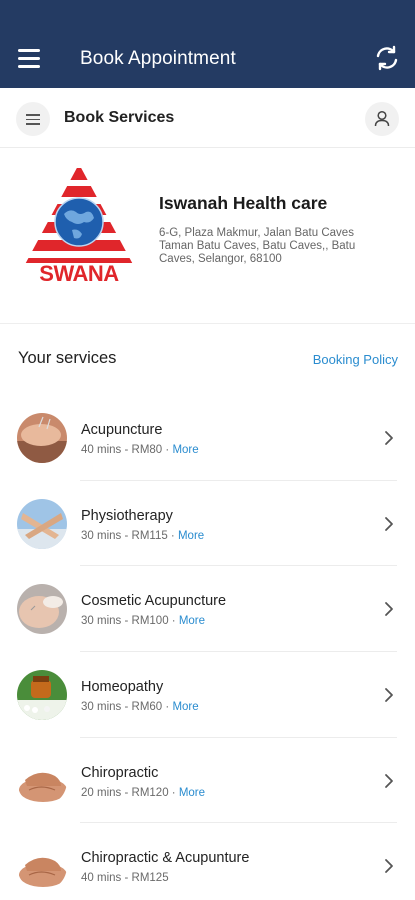 Image resolution: width=415 pixels, height=900 pixels. I want to click on menu-icon, so click(30, 58).